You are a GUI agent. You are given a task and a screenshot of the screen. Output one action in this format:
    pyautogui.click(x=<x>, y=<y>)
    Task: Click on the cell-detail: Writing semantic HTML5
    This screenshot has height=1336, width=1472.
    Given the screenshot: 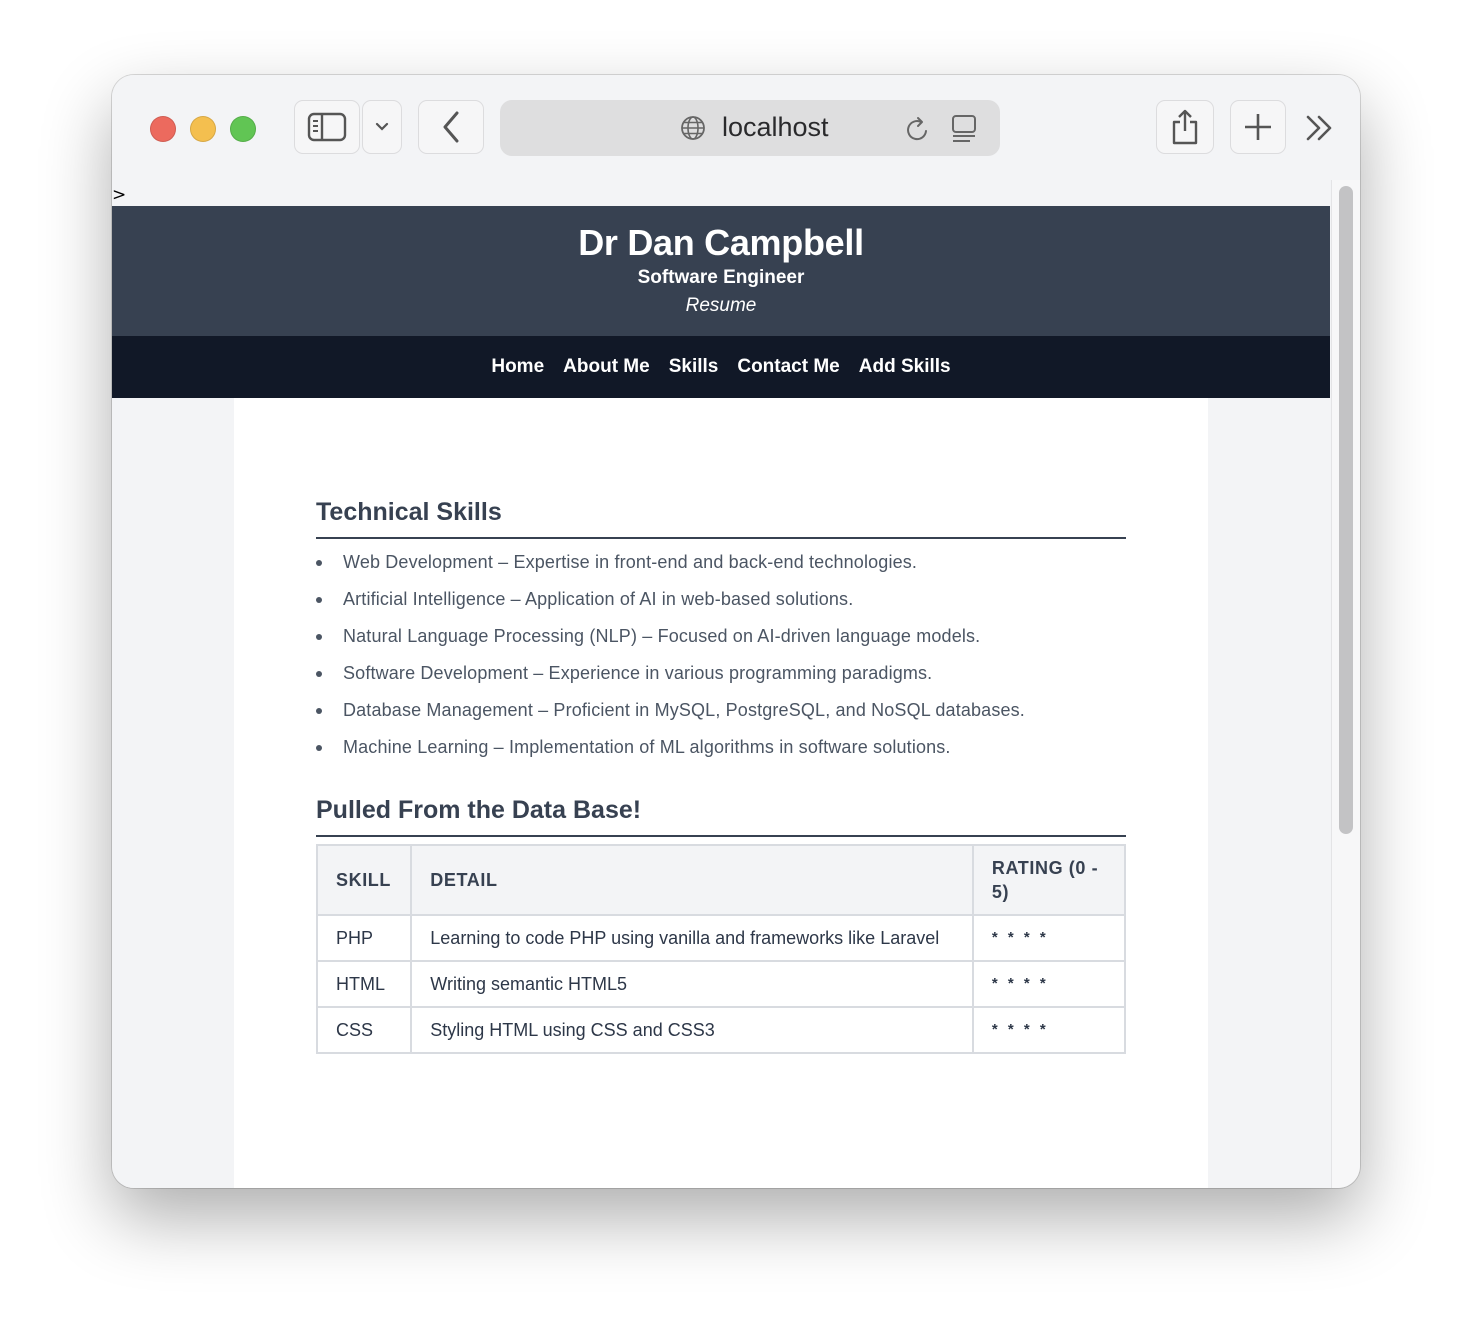 What is the action you would take?
    pyautogui.click(x=692, y=984)
    